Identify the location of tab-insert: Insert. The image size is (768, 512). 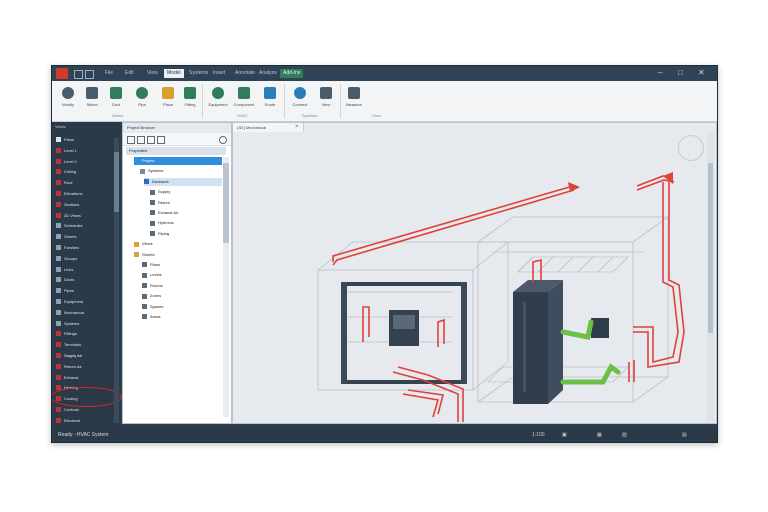
(219, 73).